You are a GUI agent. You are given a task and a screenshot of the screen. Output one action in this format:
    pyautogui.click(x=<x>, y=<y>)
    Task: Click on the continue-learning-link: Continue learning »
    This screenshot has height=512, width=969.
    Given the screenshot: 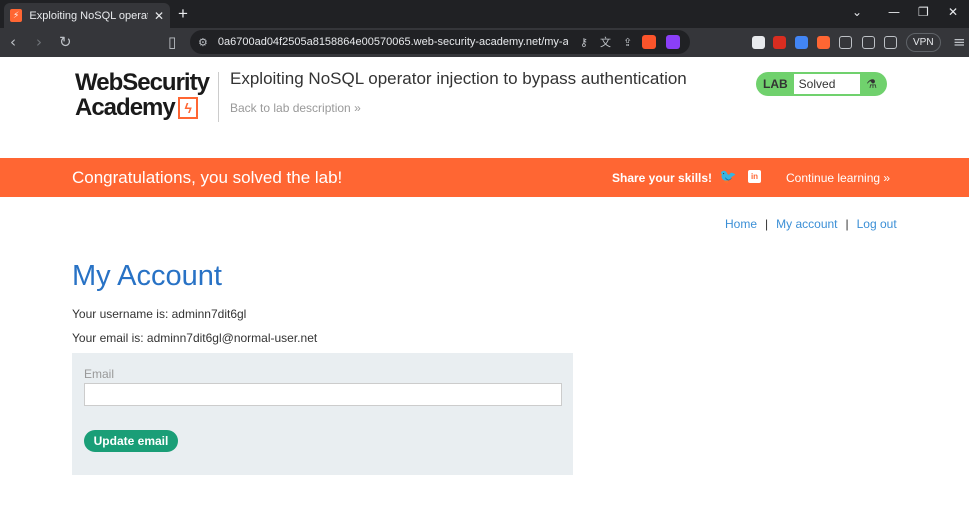 What is the action you would take?
    pyautogui.click(x=838, y=178)
    